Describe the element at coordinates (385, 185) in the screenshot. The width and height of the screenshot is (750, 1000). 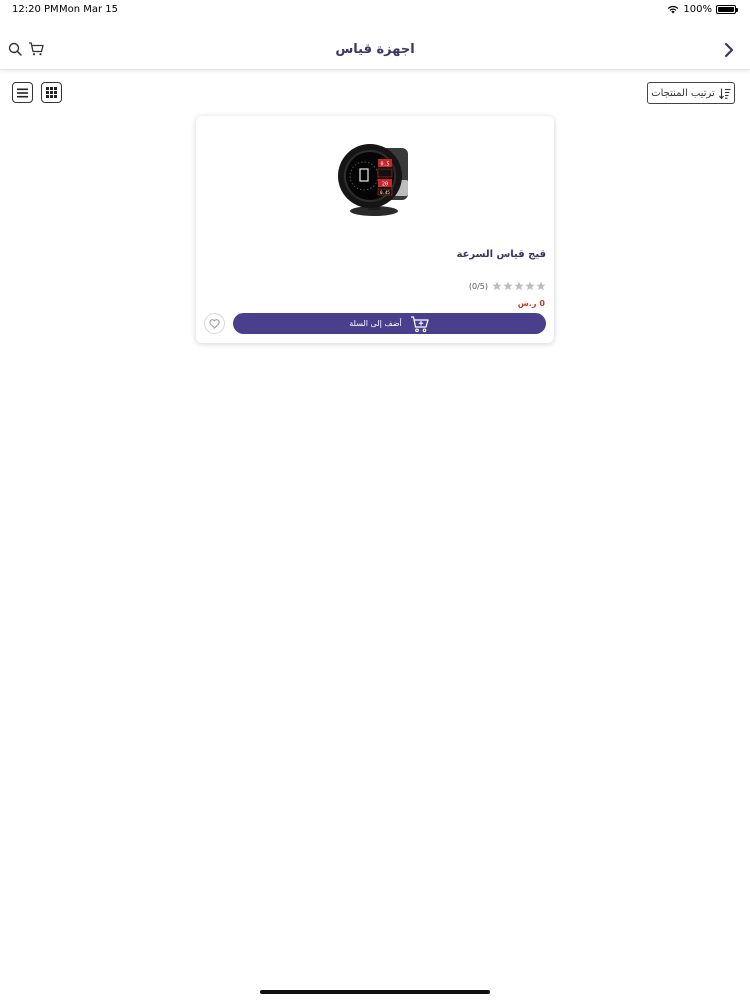
I see `readout-middle: 20` at that location.